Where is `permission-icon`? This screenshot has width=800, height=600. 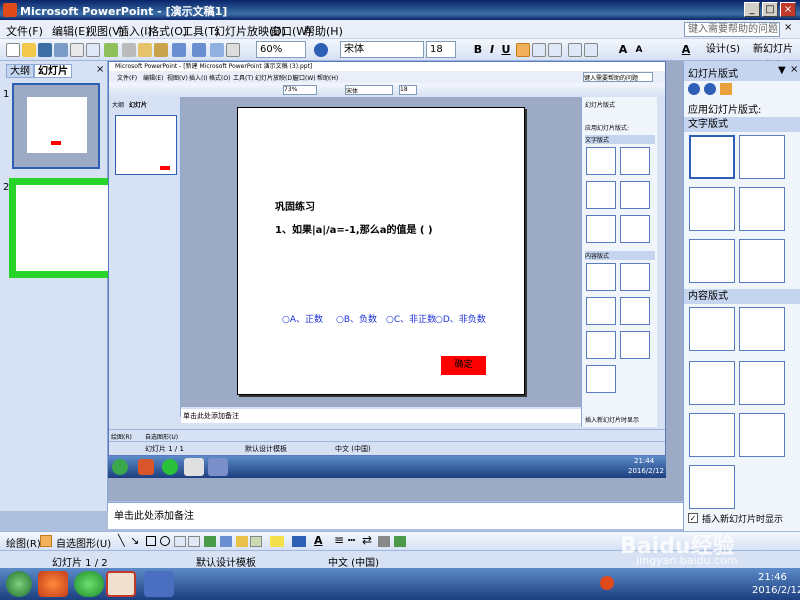 permission-icon is located at coordinates (61, 50).